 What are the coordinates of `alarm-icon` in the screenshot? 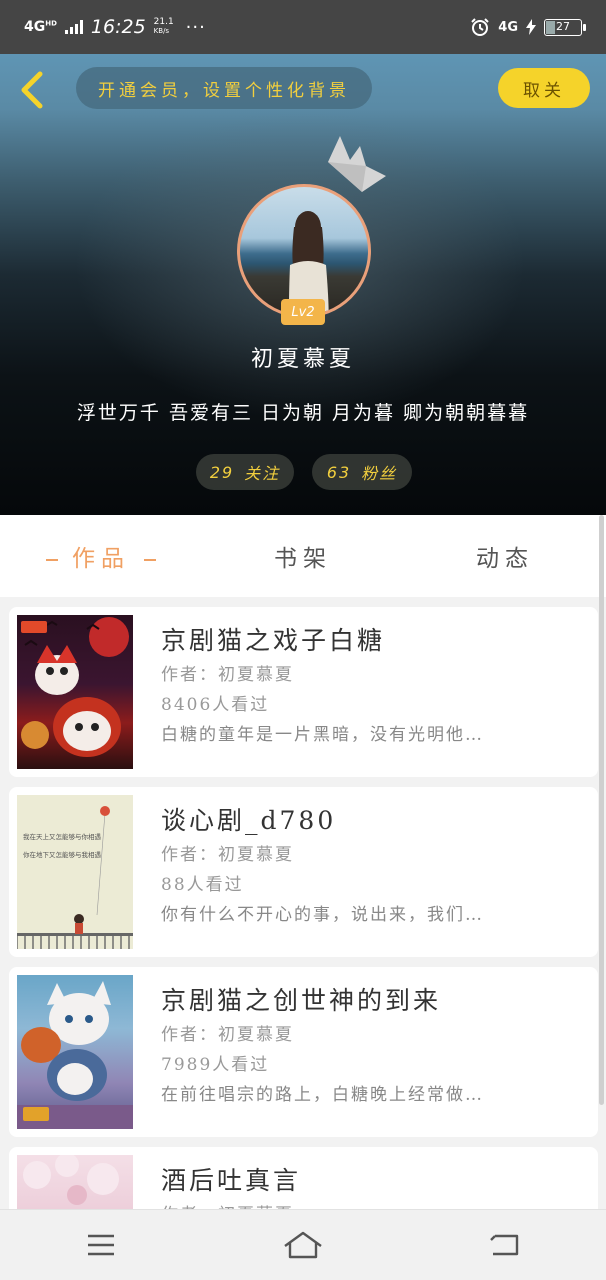 It's located at (480, 27).